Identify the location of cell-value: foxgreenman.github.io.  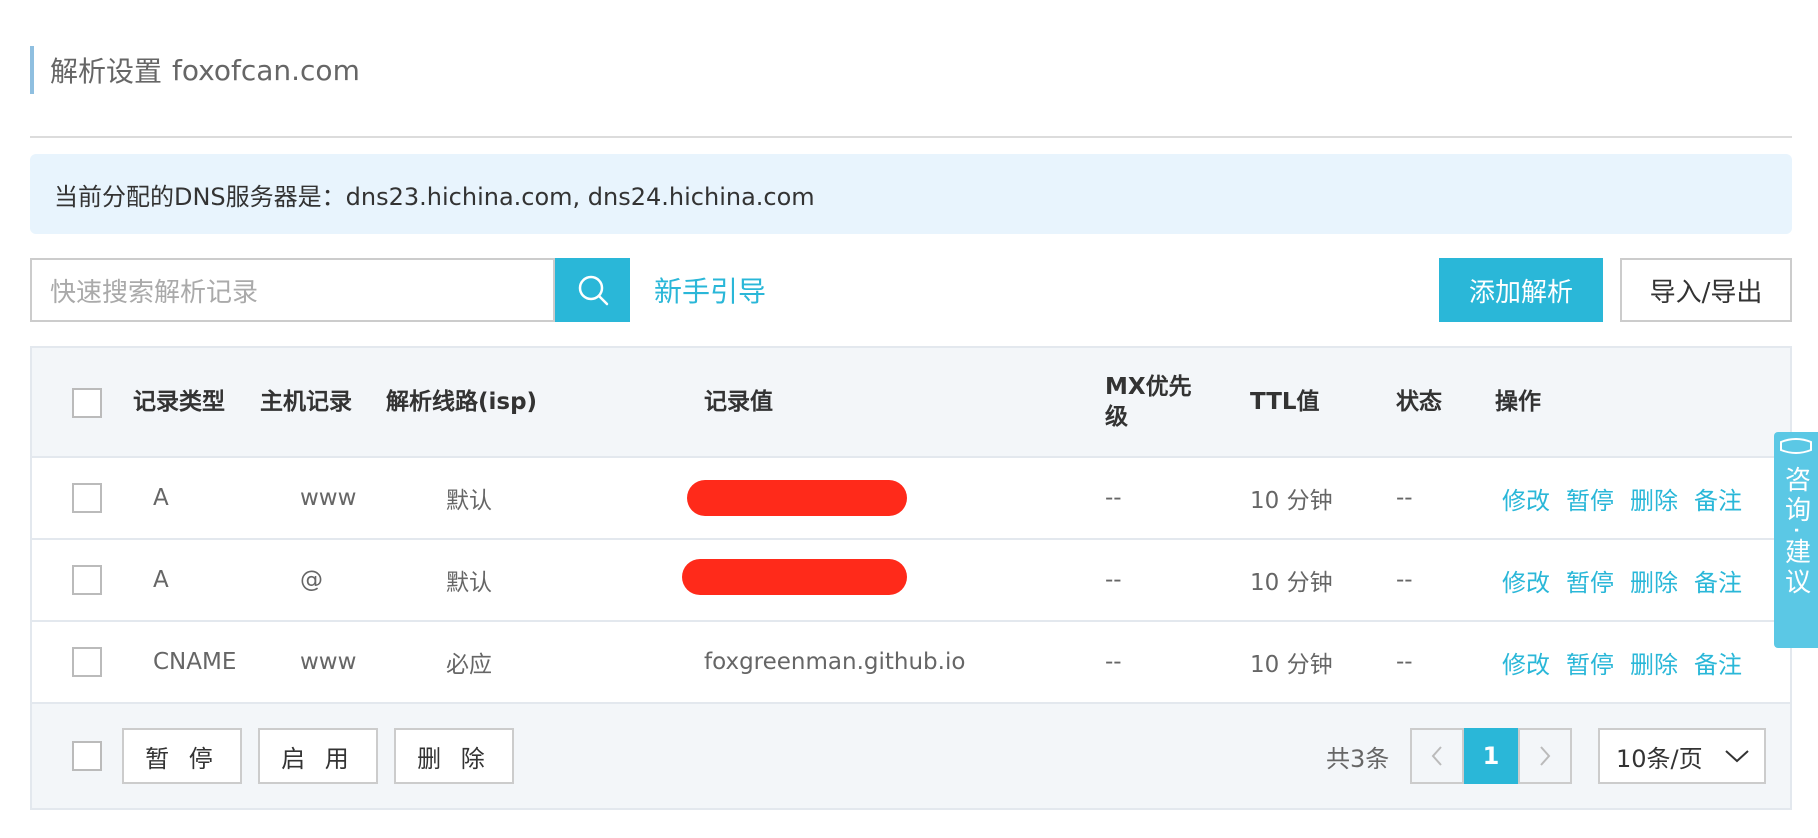
(835, 662).